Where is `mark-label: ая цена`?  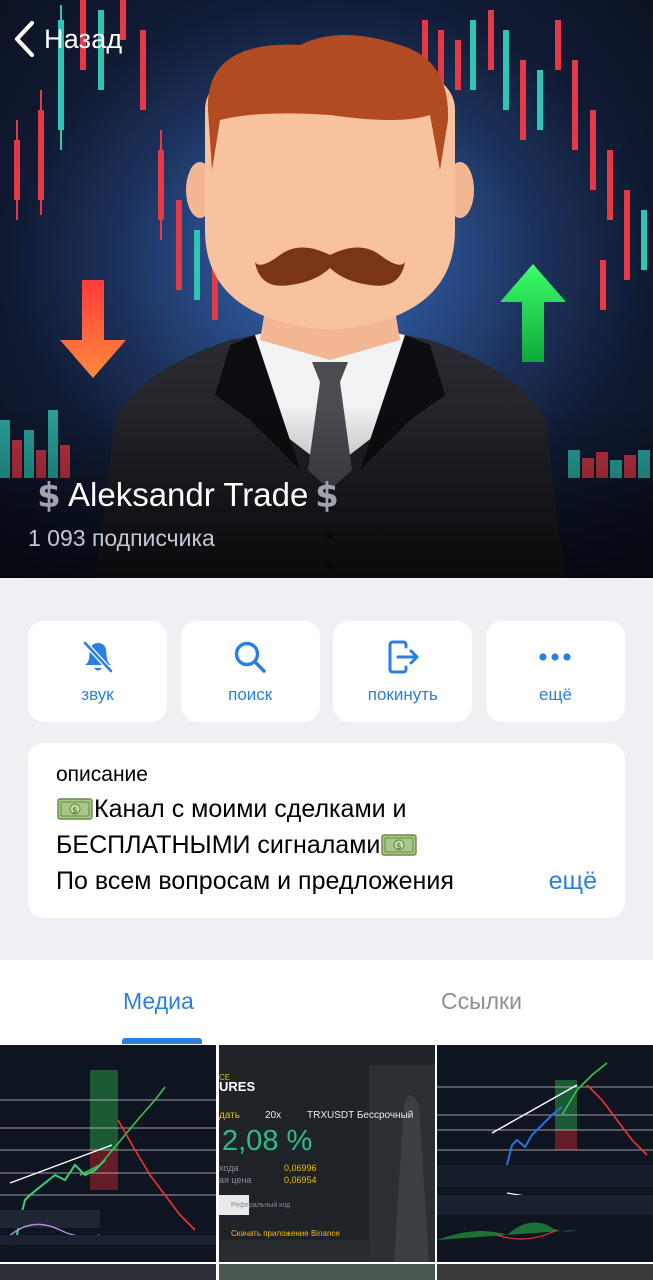 mark-label: ая цена is located at coordinates (235, 1180).